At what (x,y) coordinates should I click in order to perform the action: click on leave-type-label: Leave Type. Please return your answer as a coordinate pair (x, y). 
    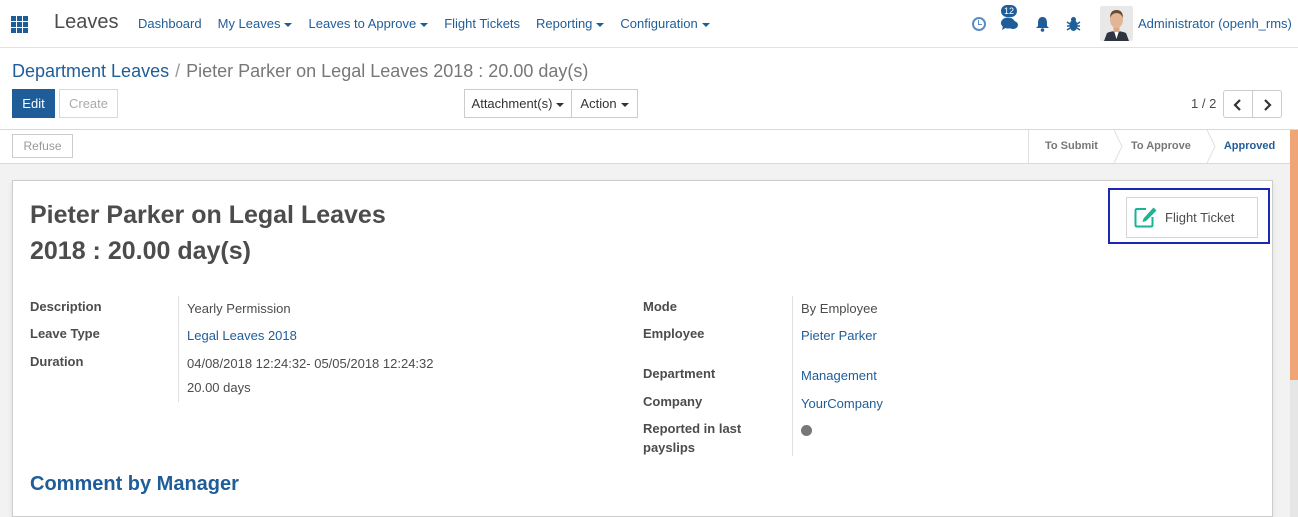
    Looking at the image, I should click on (65, 333).